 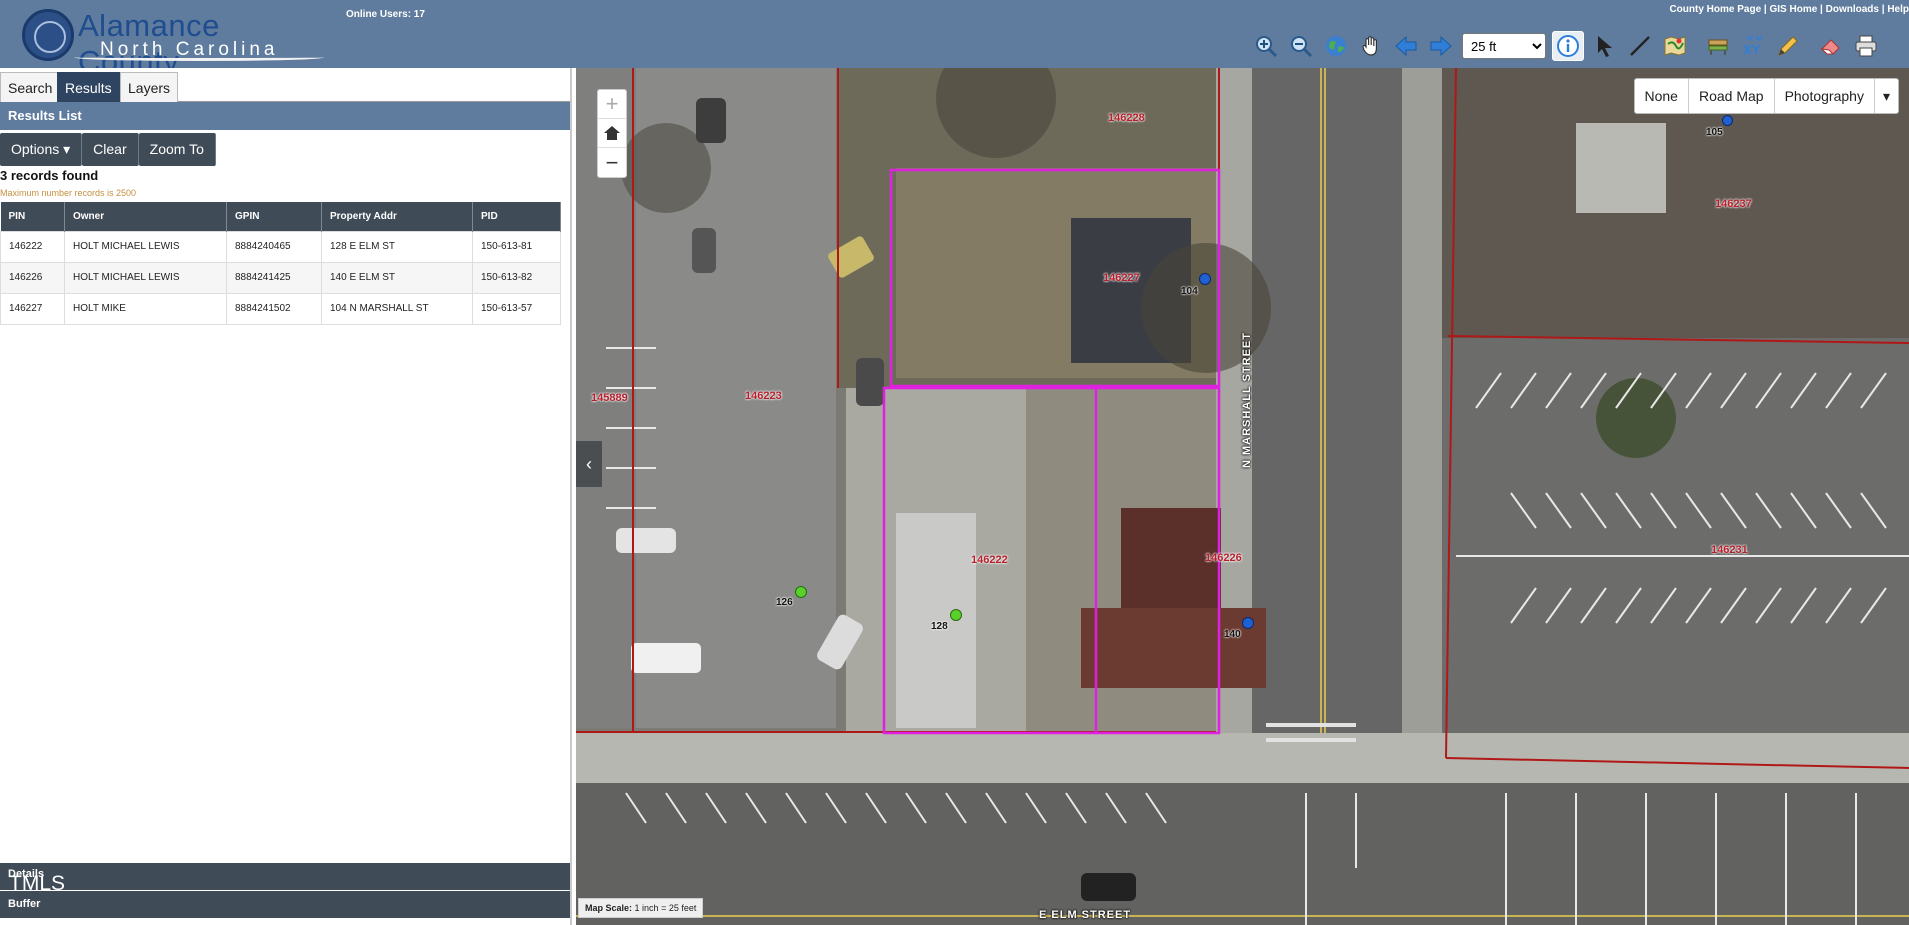 I want to click on column-header-pin: PIN, so click(x=32, y=216).